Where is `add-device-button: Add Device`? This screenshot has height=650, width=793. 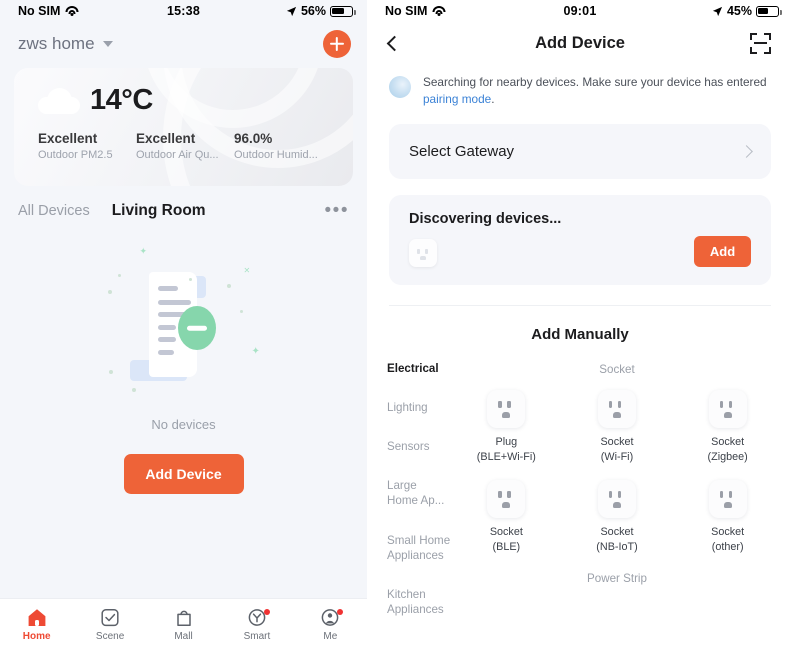
add-device-button: Add Device is located at coordinates (183, 474).